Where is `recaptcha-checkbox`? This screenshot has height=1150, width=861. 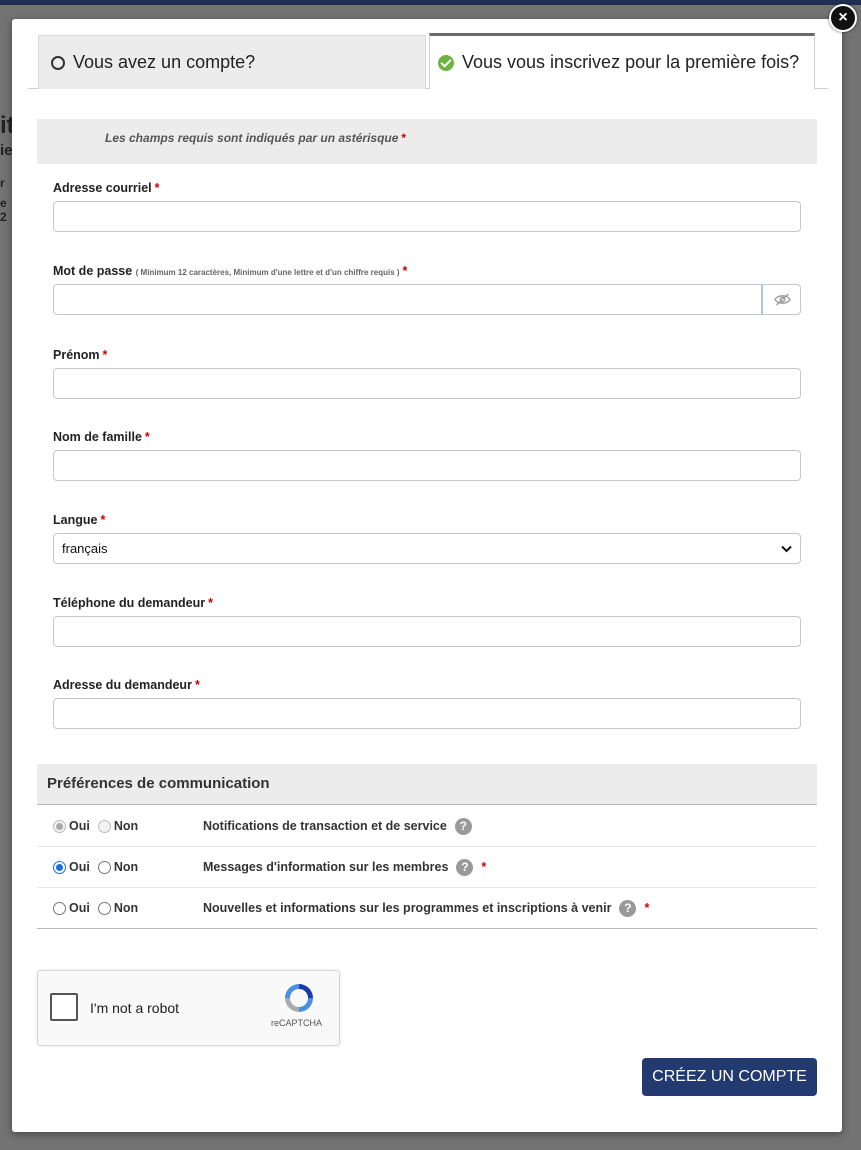 recaptcha-checkbox is located at coordinates (64, 1007).